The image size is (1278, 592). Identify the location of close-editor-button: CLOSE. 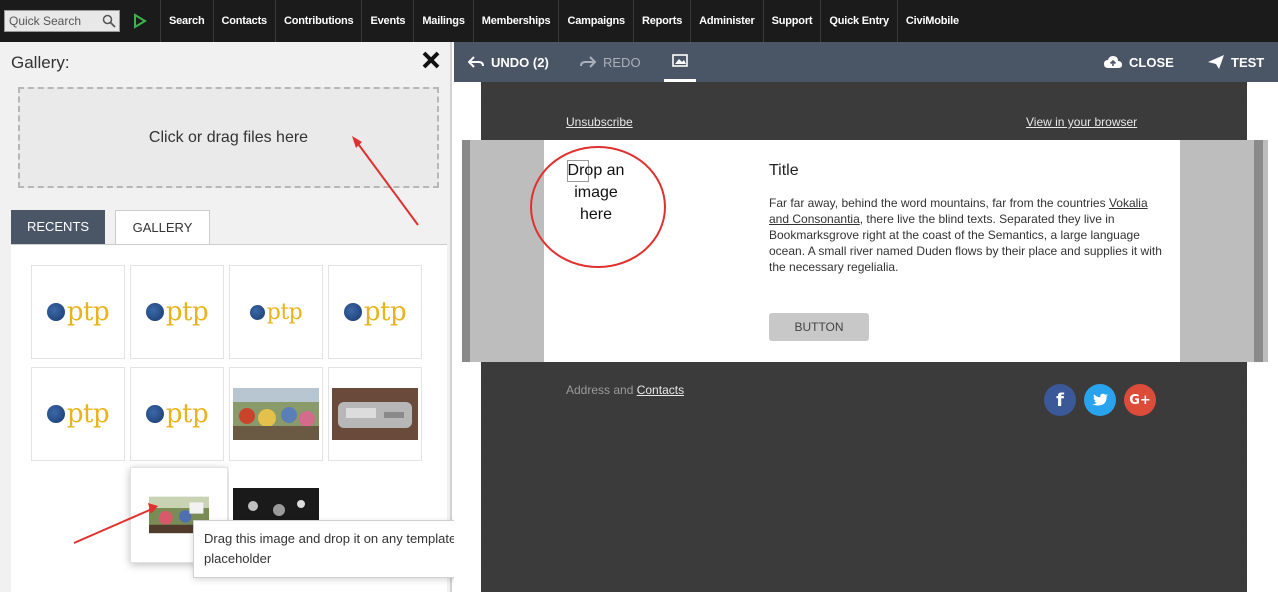
(1139, 62).